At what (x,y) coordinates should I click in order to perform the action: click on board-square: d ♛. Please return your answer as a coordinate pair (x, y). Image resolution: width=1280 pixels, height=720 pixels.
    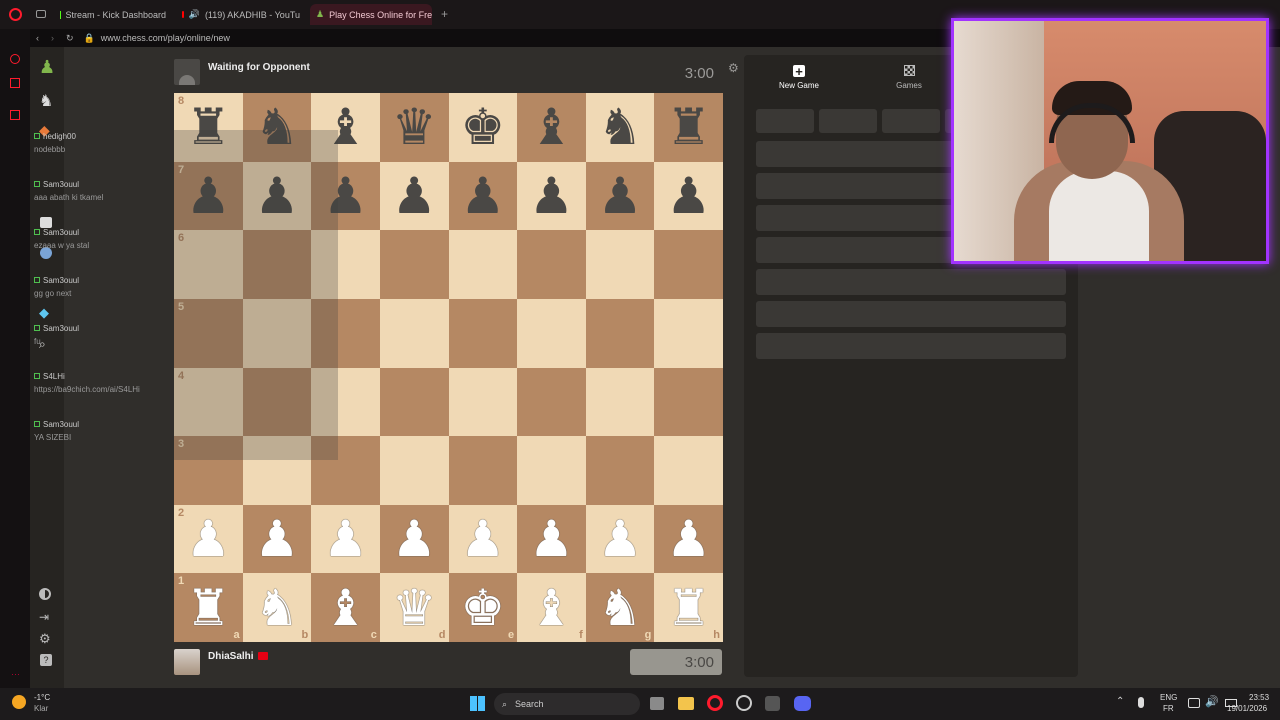
    Looking at the image, I should click on (414, 607).